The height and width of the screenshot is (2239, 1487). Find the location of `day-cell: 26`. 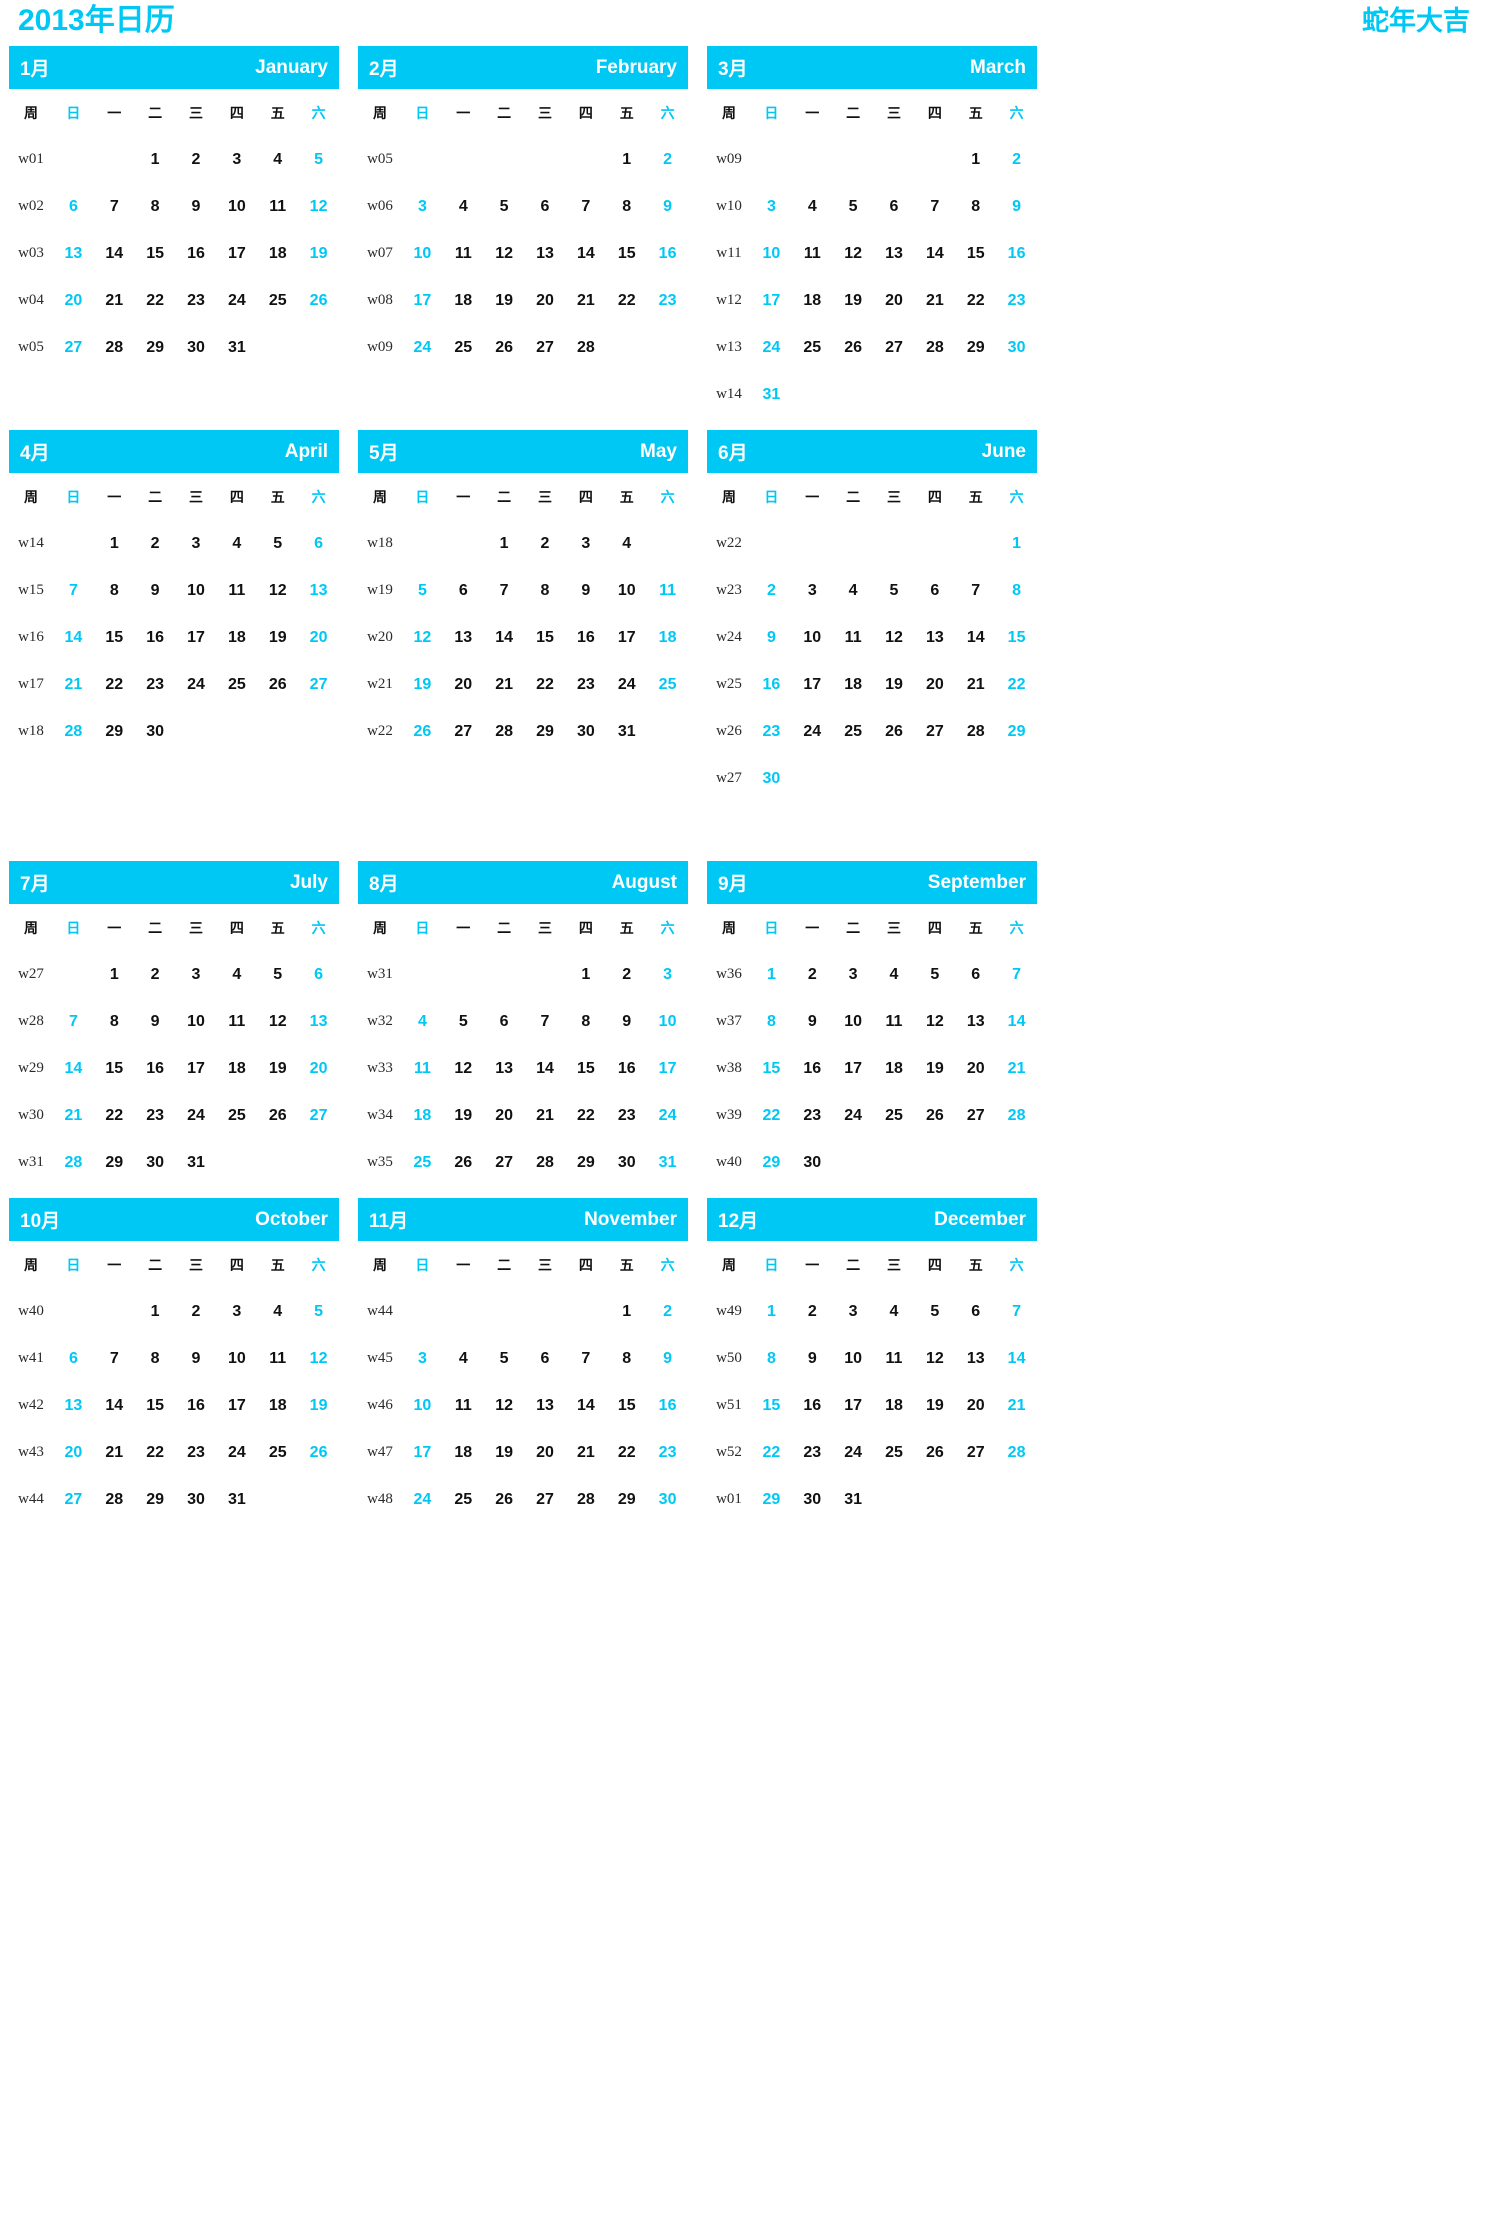

day-cell: 26 is located at coordinates (463, 1163).